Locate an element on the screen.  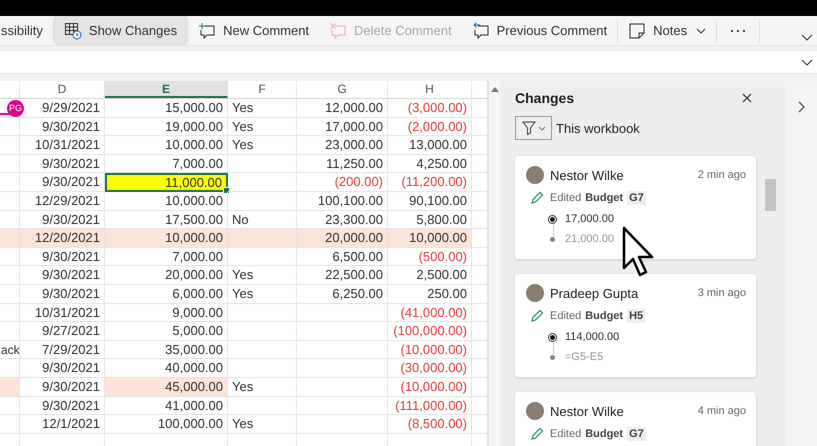
table-cell: 12/20/2021 is located at coordinates (62, 238).